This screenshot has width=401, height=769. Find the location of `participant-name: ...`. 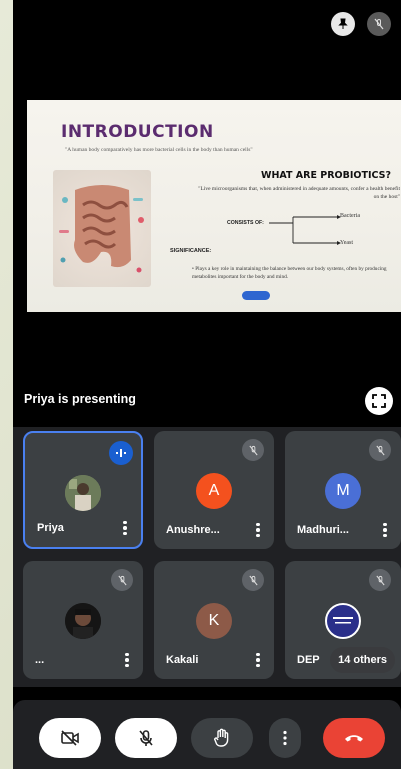

participant-name: ... is located at coordinates (40, 660).